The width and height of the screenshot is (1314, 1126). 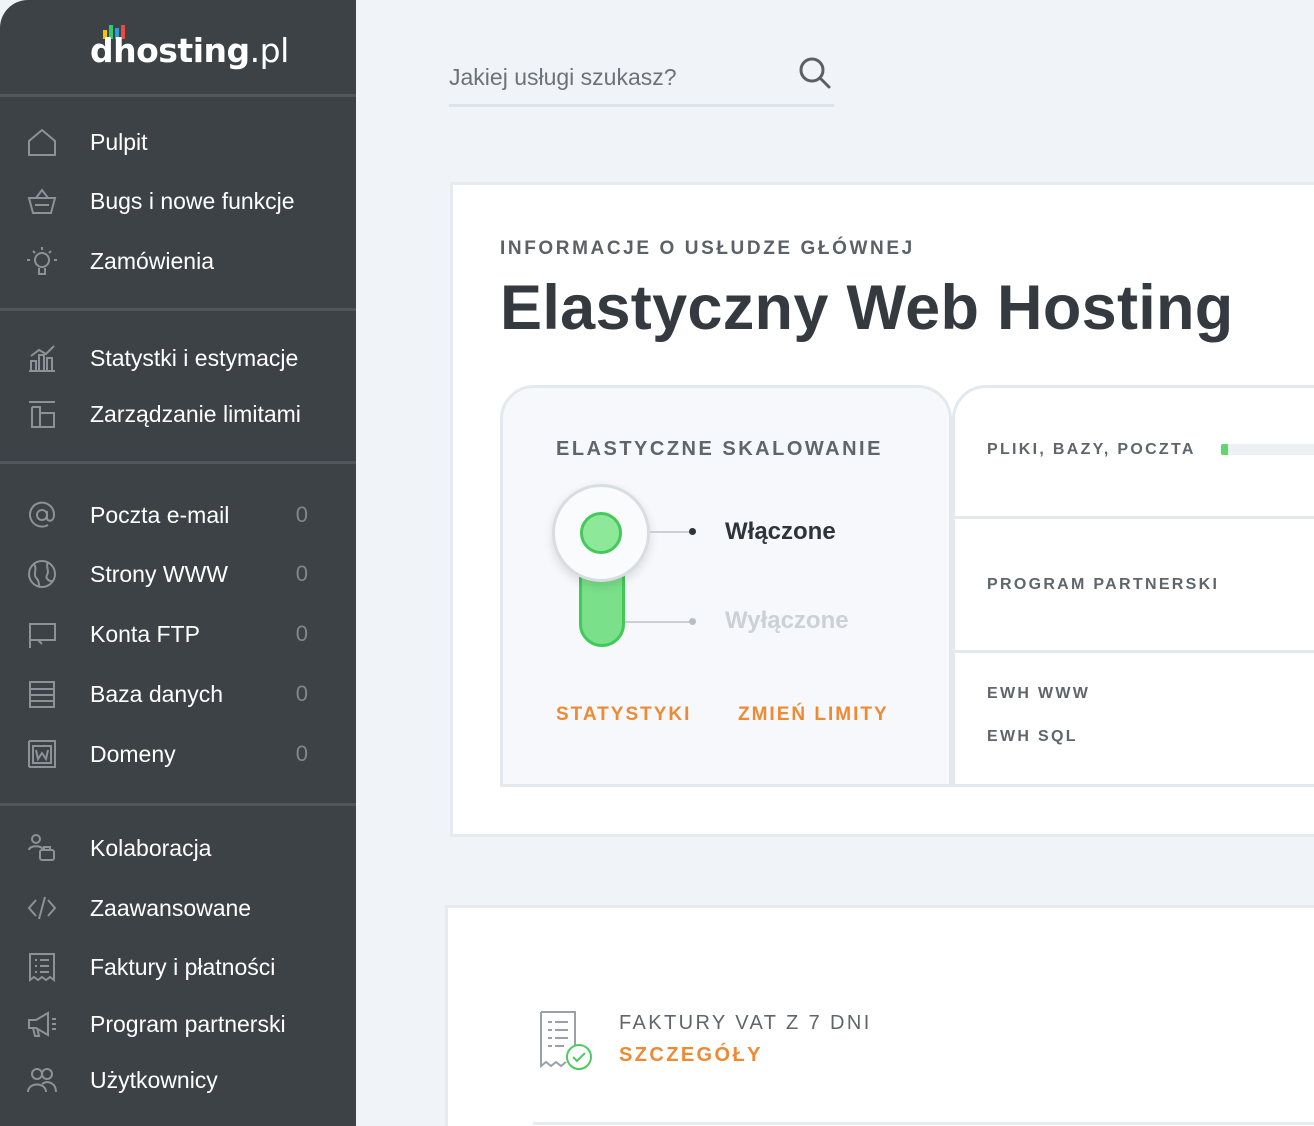 I want to click on sidebar-item-label: Konta FTP, so click(x=145, y=634).